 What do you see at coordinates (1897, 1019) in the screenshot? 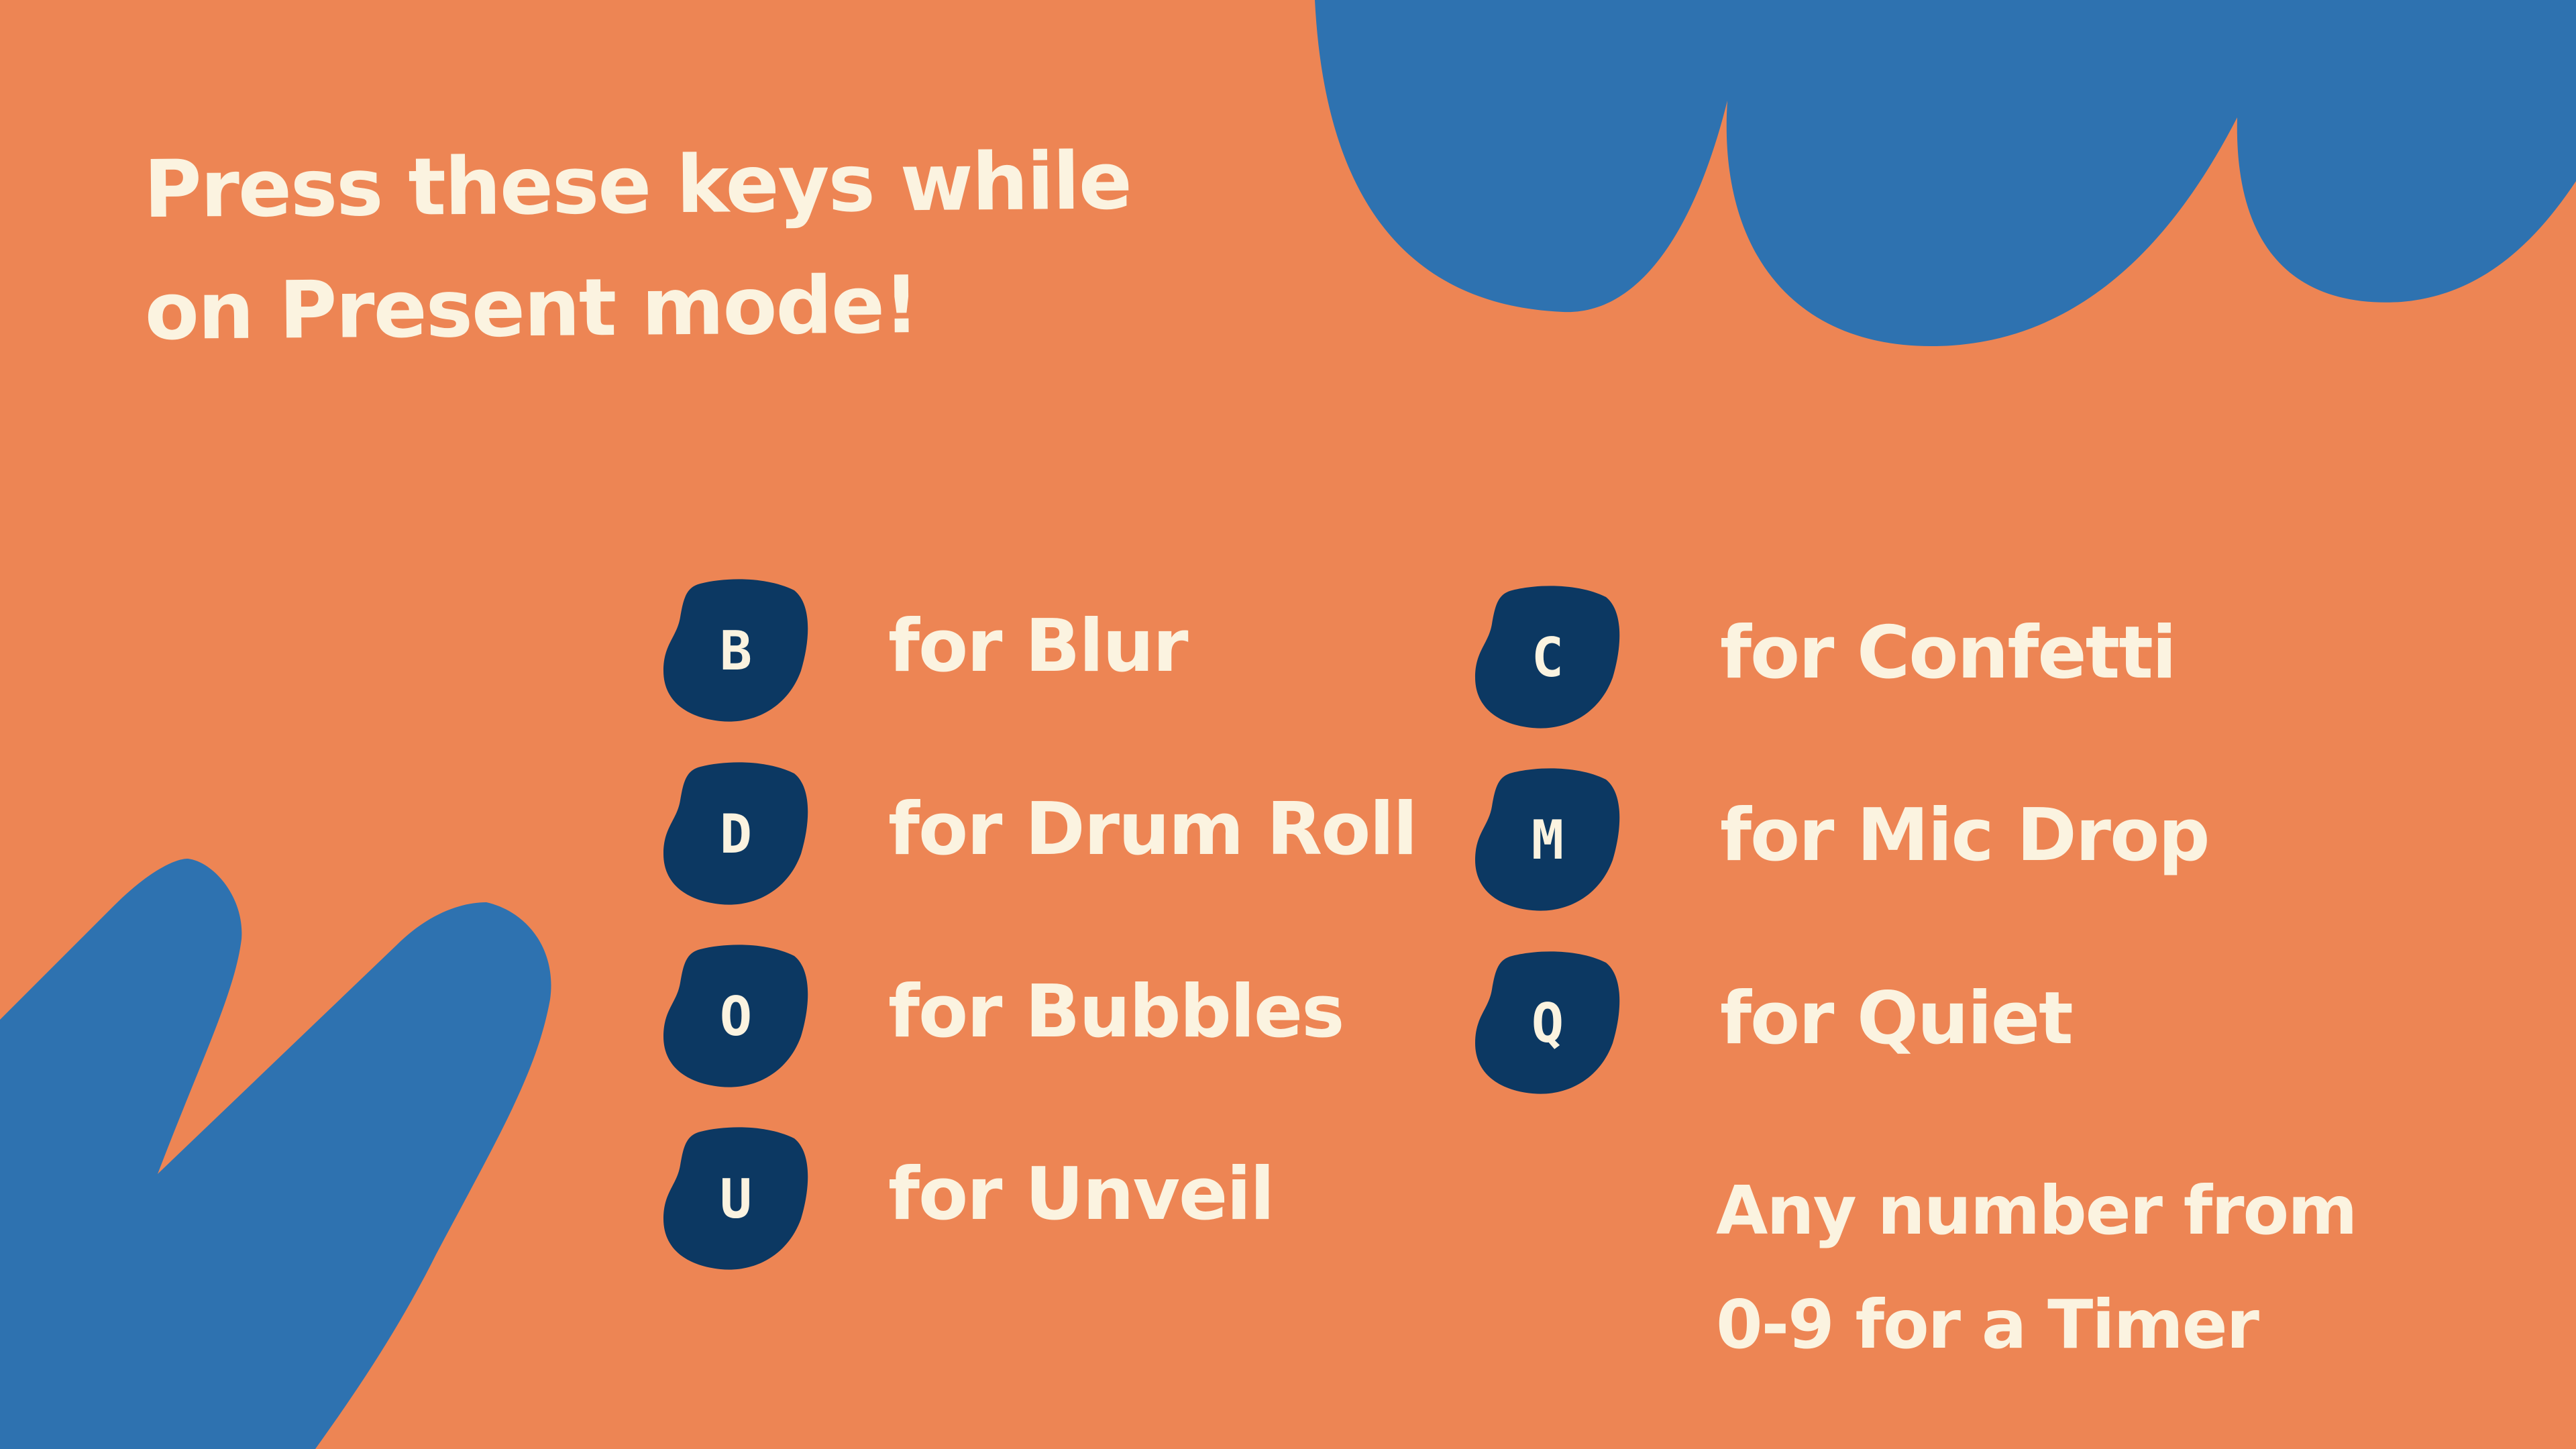
I see `shortcut-label: for Quiet` at bounding box center [1897, 1019].